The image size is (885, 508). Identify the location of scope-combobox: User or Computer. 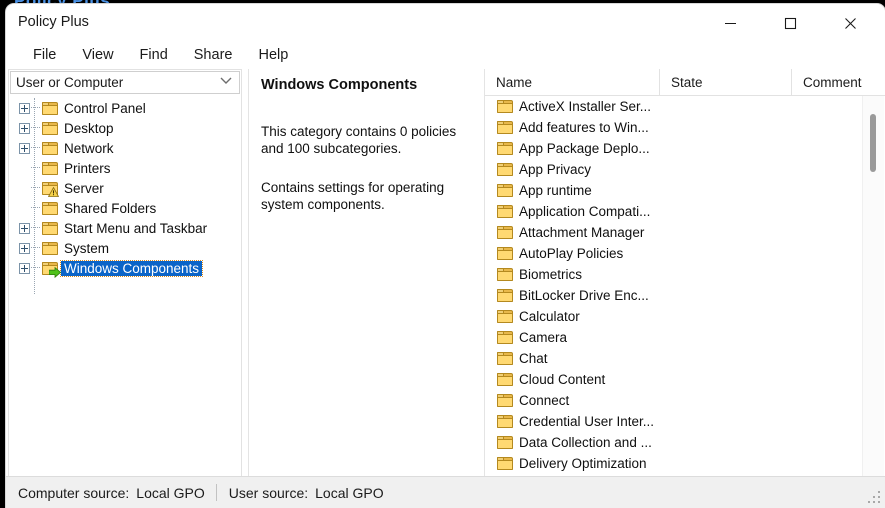
(125, 82).